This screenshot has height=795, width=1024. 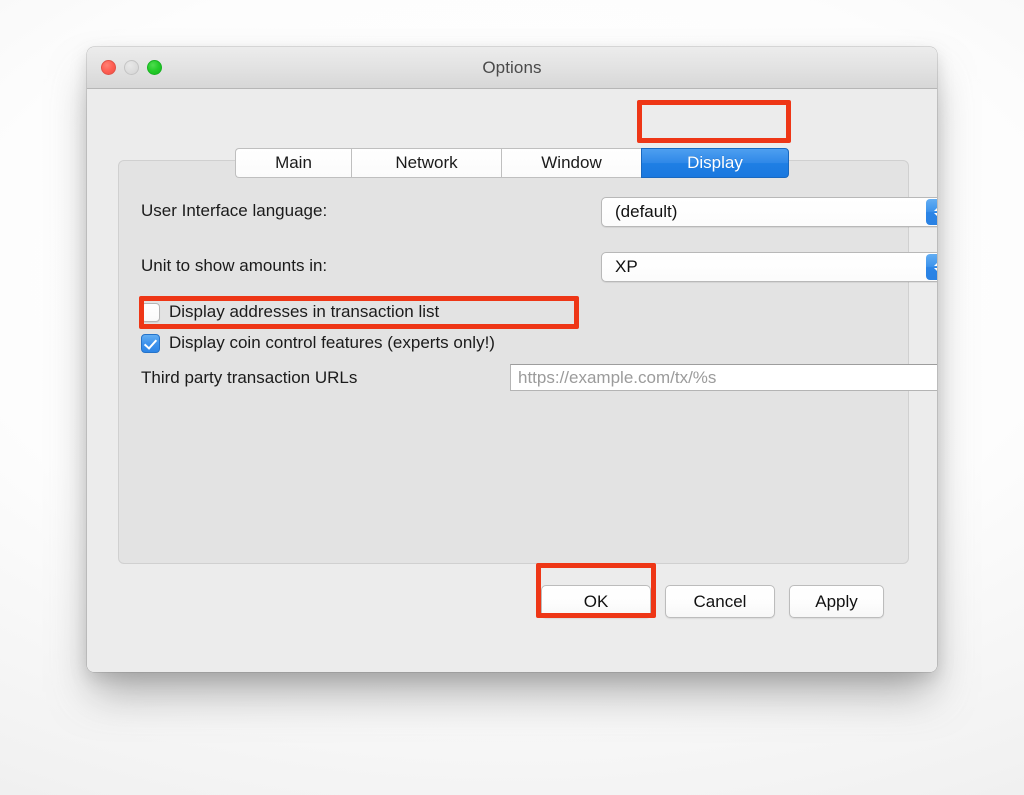 I want to click on ok-button: OK, so click(x=596, y=601).